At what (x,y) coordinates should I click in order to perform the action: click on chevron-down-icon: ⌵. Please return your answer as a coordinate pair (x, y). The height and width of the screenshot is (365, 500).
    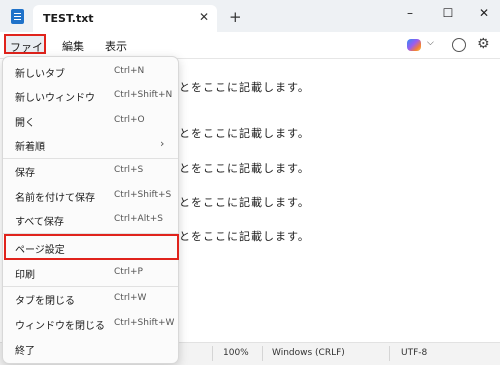
    Looking at the image, I should click on (430, 43).